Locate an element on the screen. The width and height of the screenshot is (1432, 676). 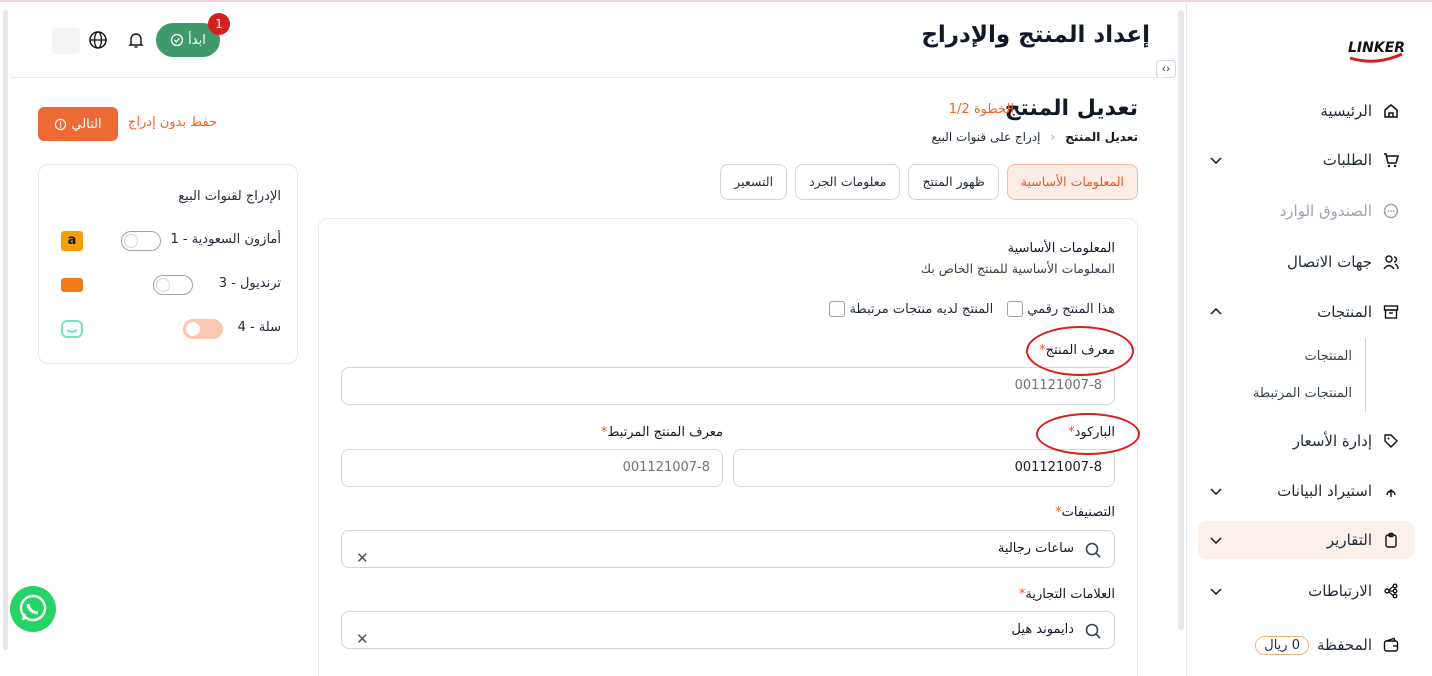
sidebar-item-label: استيراد البيانات is located at coordinates (1324, 491).